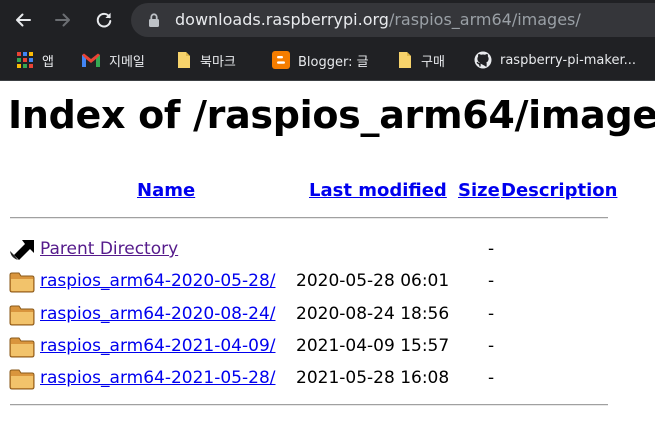  I want to click on page-title: Index of /raspios_arm64/images, so click(331, 115).